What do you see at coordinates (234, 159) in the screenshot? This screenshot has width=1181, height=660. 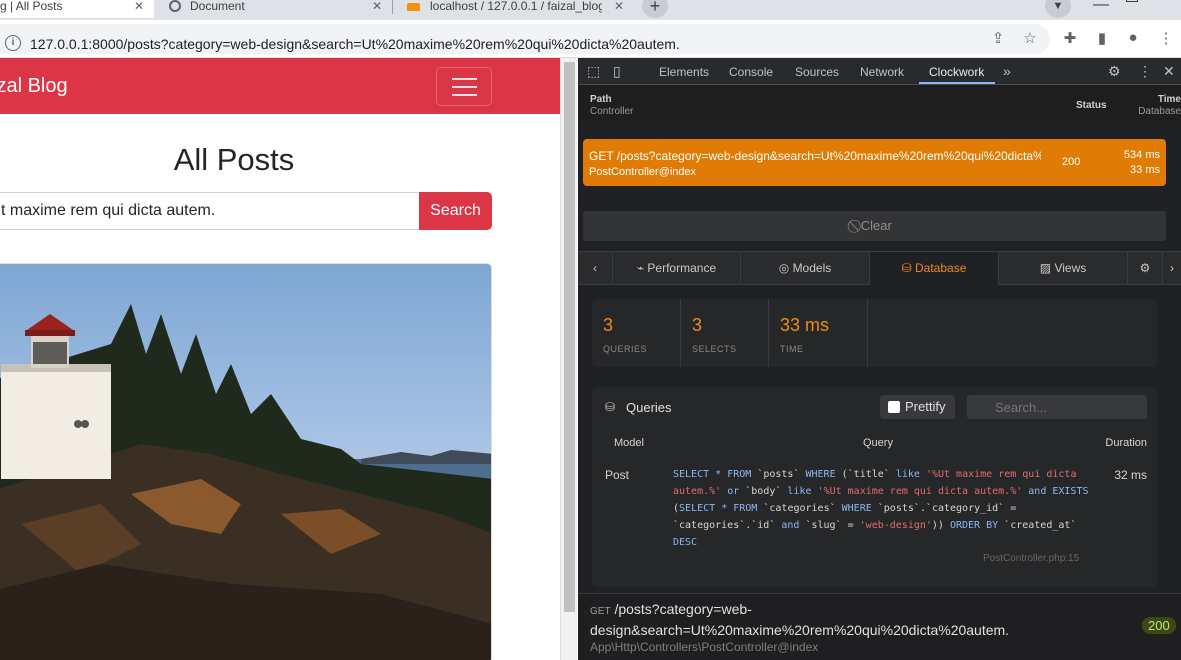 I see `page-title: All Posts` at bounding box center [234, 159].